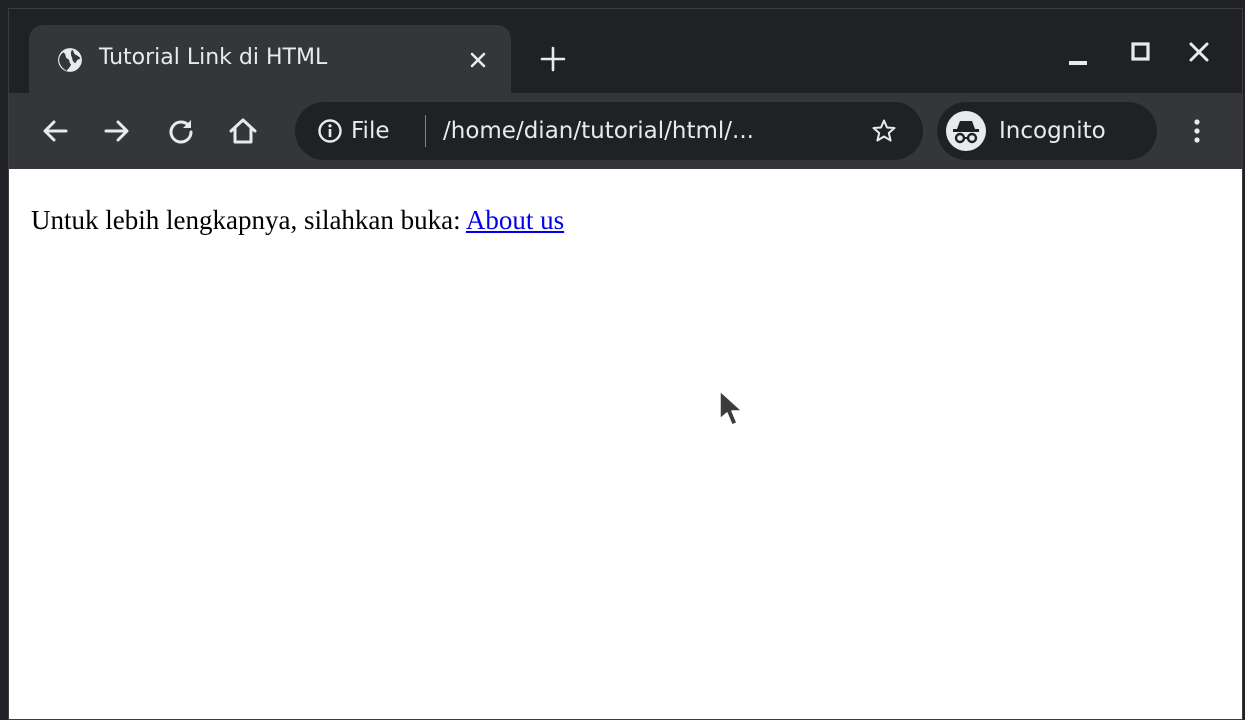  What do you see at coordinates (625, 51) in the screenshot?
I see `tab-strip: Tutorial Link di HTML` at bounding box center [625, 51].